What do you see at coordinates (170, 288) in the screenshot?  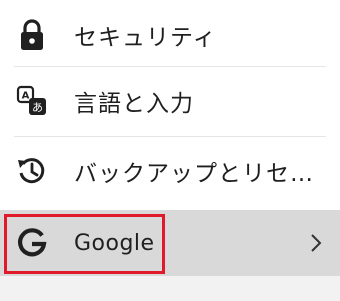 I see `list-bottom-area` at bounding box center [170, 288].